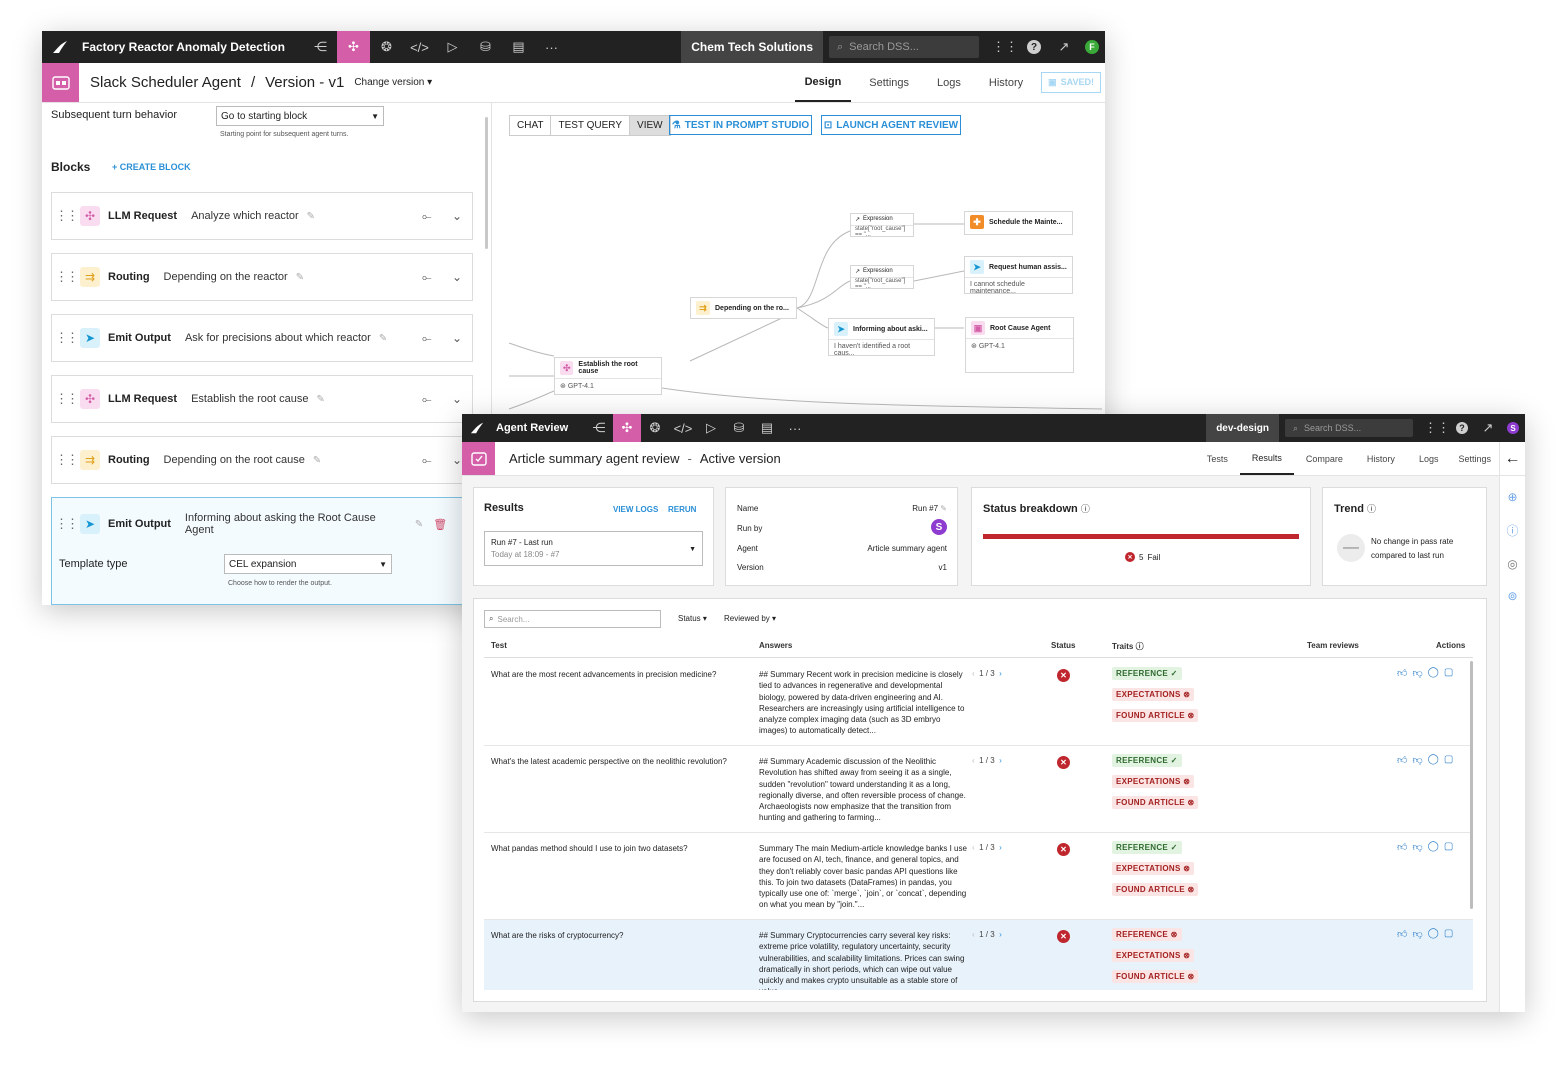 The height and width of the screenshot is (1066, 1566). I want to click on tab-settings: Settings, so click(1474, 458).